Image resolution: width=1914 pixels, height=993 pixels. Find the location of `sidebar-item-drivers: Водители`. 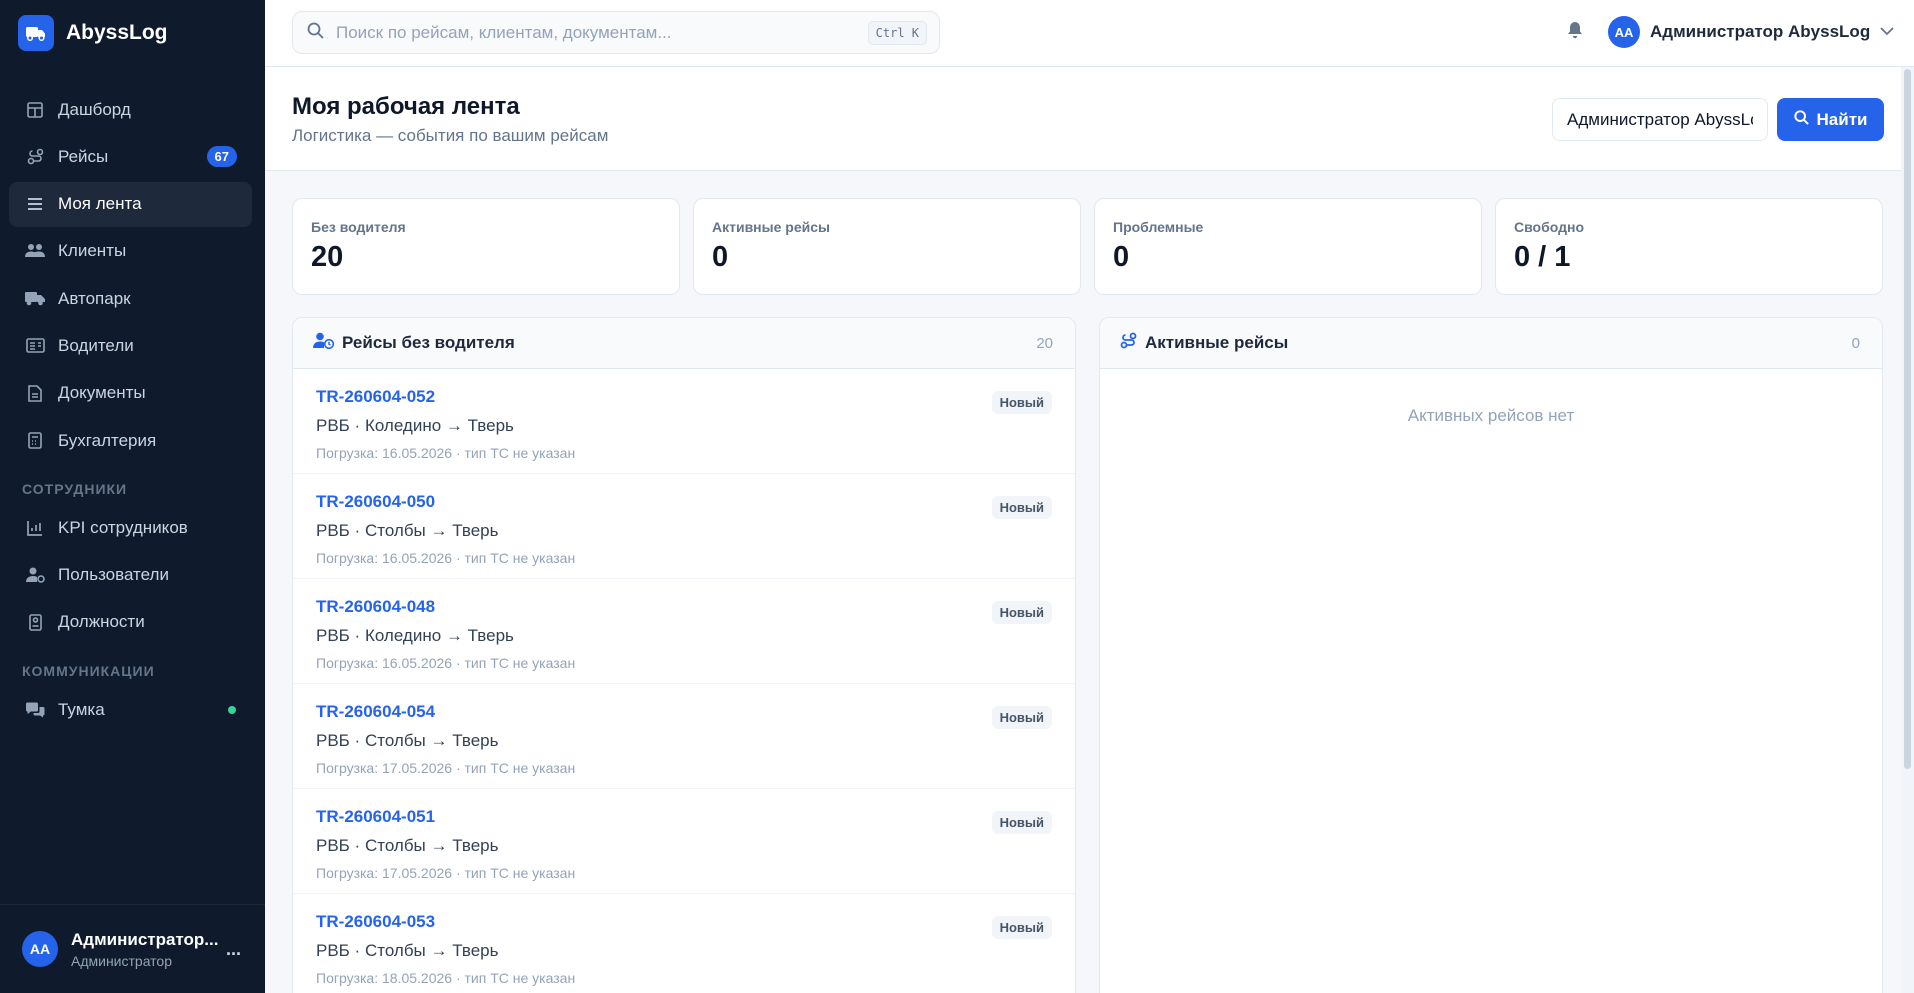

sidebar-item-drivers: Водители is located at coordinates (130, 345).